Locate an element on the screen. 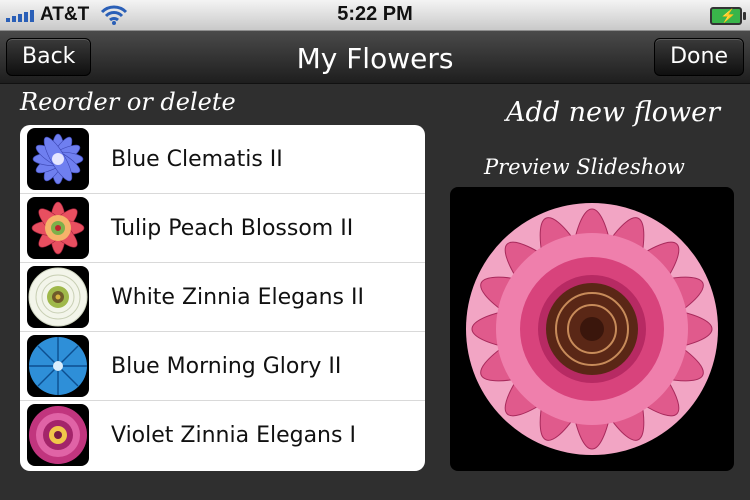 The image size is (750, 500). page-title: My Flowers is located at coordinates (375, 58).